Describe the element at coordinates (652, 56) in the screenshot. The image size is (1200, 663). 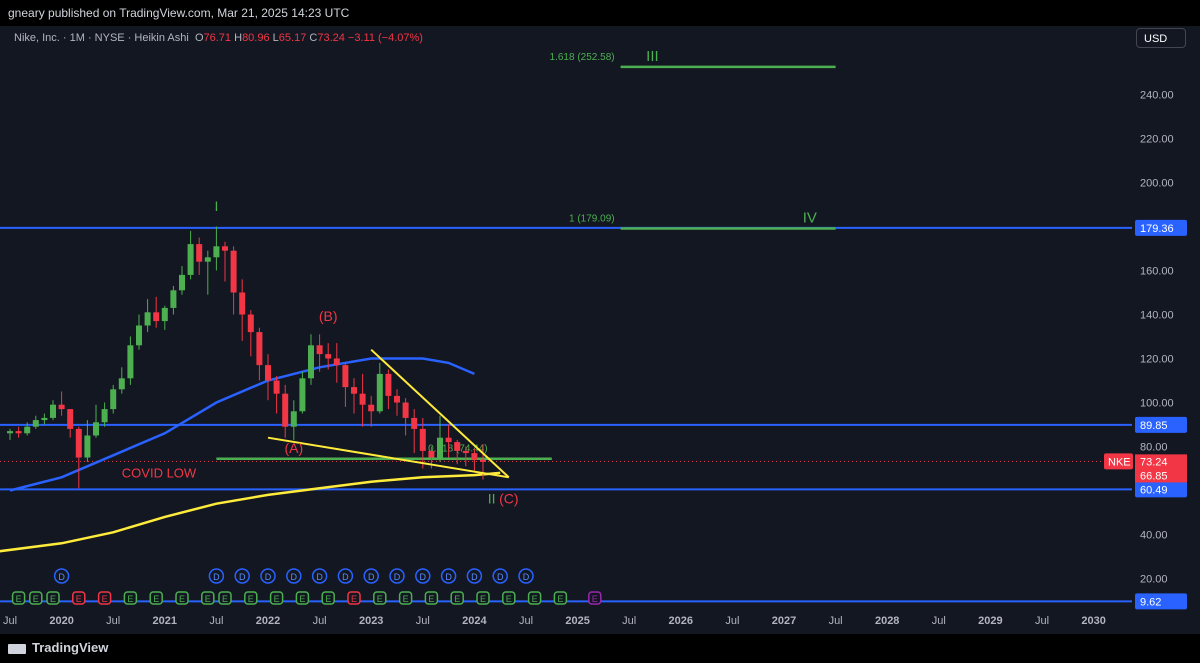
I see `wave-label: III` at that location.